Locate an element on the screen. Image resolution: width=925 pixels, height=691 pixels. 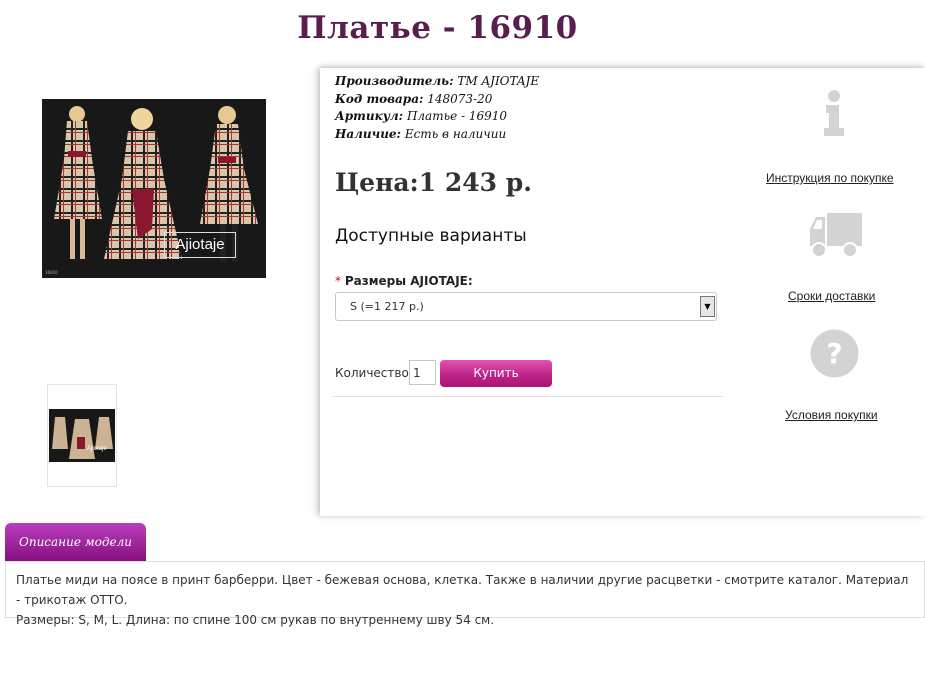
meta-label: Наличие: is located at coordinates (368, 133).